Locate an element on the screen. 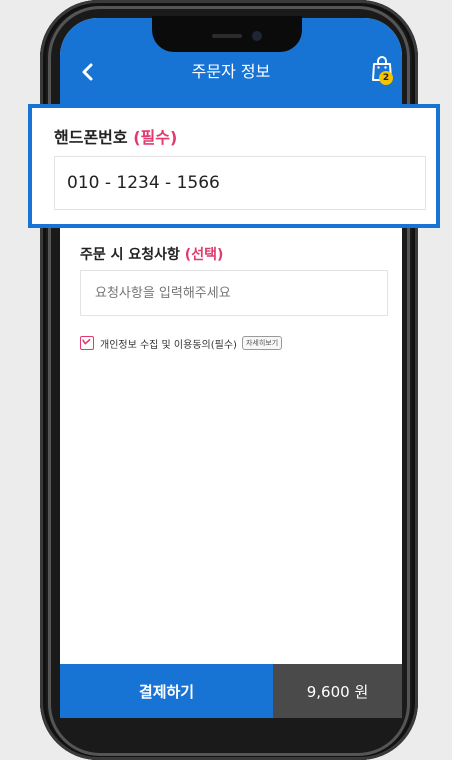 The width and height of the screenshot is (452, 760). pay-button: 결제하기 is located at coordinates (166, 691).